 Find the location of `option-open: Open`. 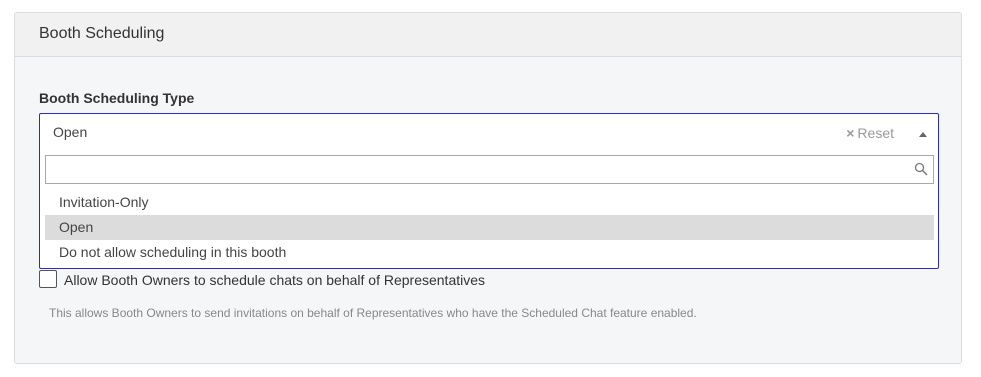

option-open: Open is located at coordinates (489, 227).